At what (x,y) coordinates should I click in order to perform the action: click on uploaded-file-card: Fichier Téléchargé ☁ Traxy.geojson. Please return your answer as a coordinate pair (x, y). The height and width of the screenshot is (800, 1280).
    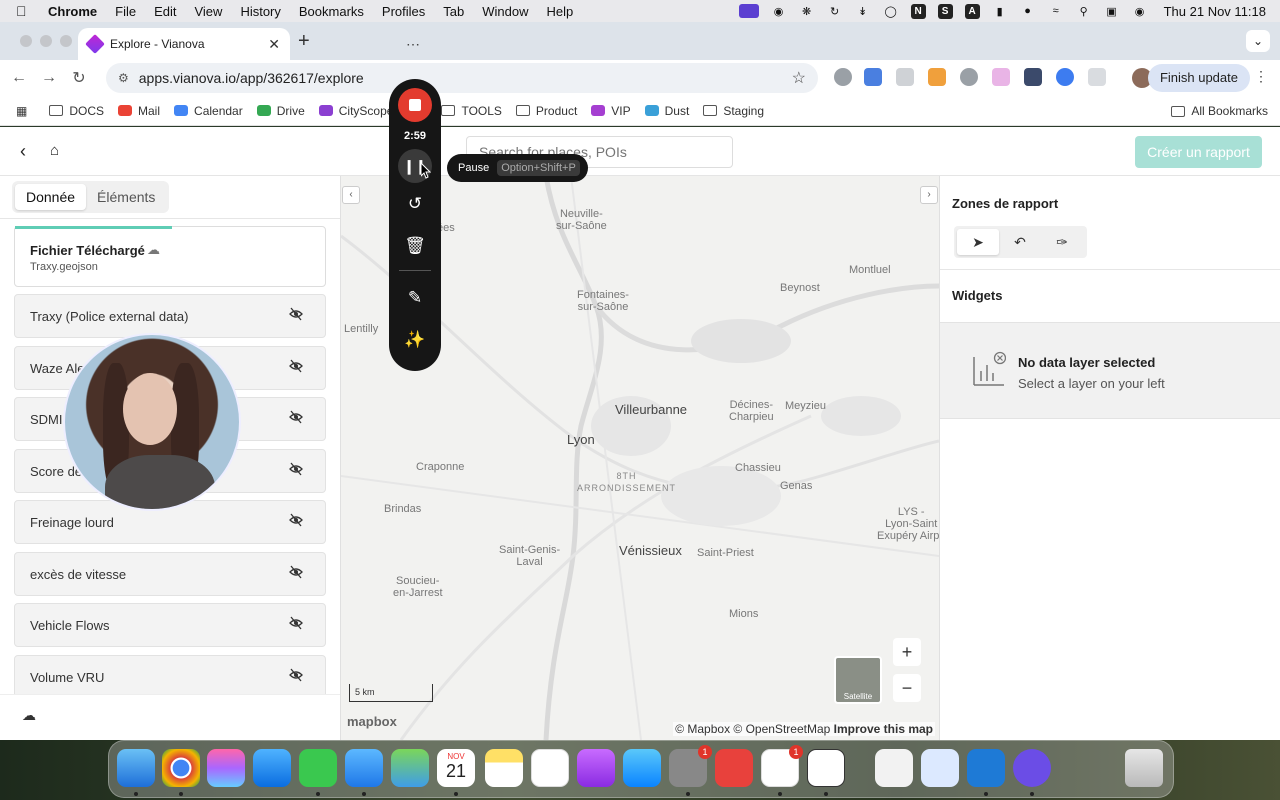
    Looking at the image, I should click on (170, 256).